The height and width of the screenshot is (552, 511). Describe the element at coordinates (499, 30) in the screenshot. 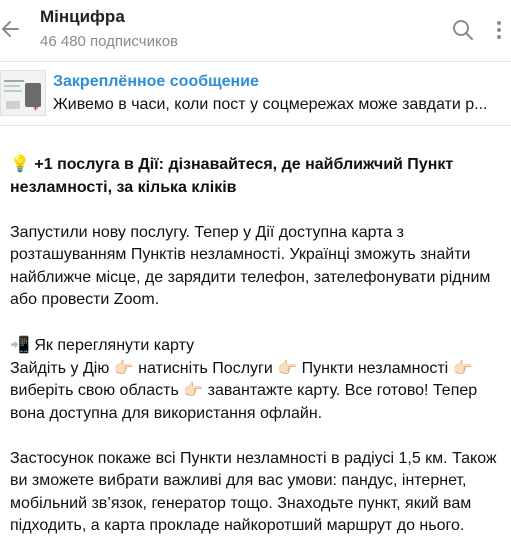

I see `more-vertical-icon` at that location.